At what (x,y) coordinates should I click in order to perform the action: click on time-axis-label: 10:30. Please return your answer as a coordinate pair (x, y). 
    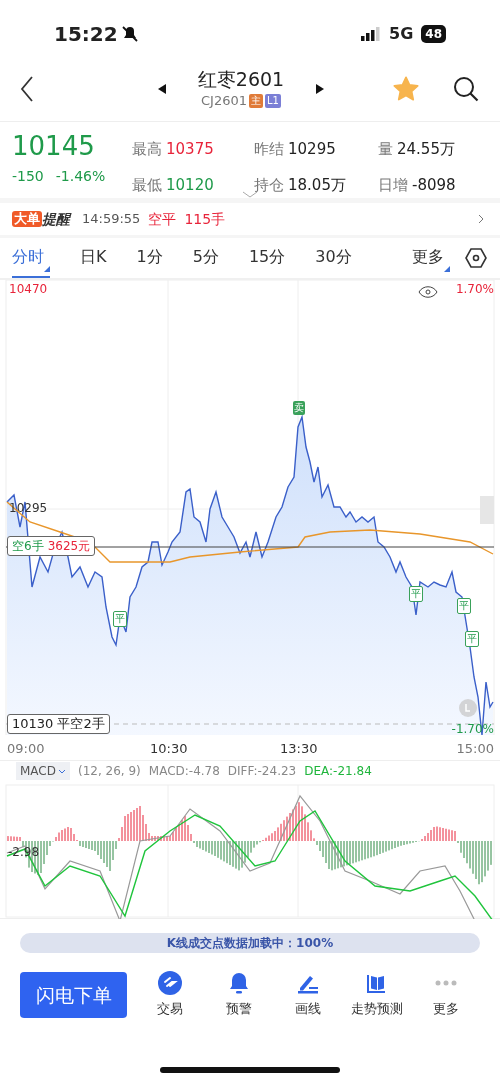
    Looking at the image, I should click on (169, 749).